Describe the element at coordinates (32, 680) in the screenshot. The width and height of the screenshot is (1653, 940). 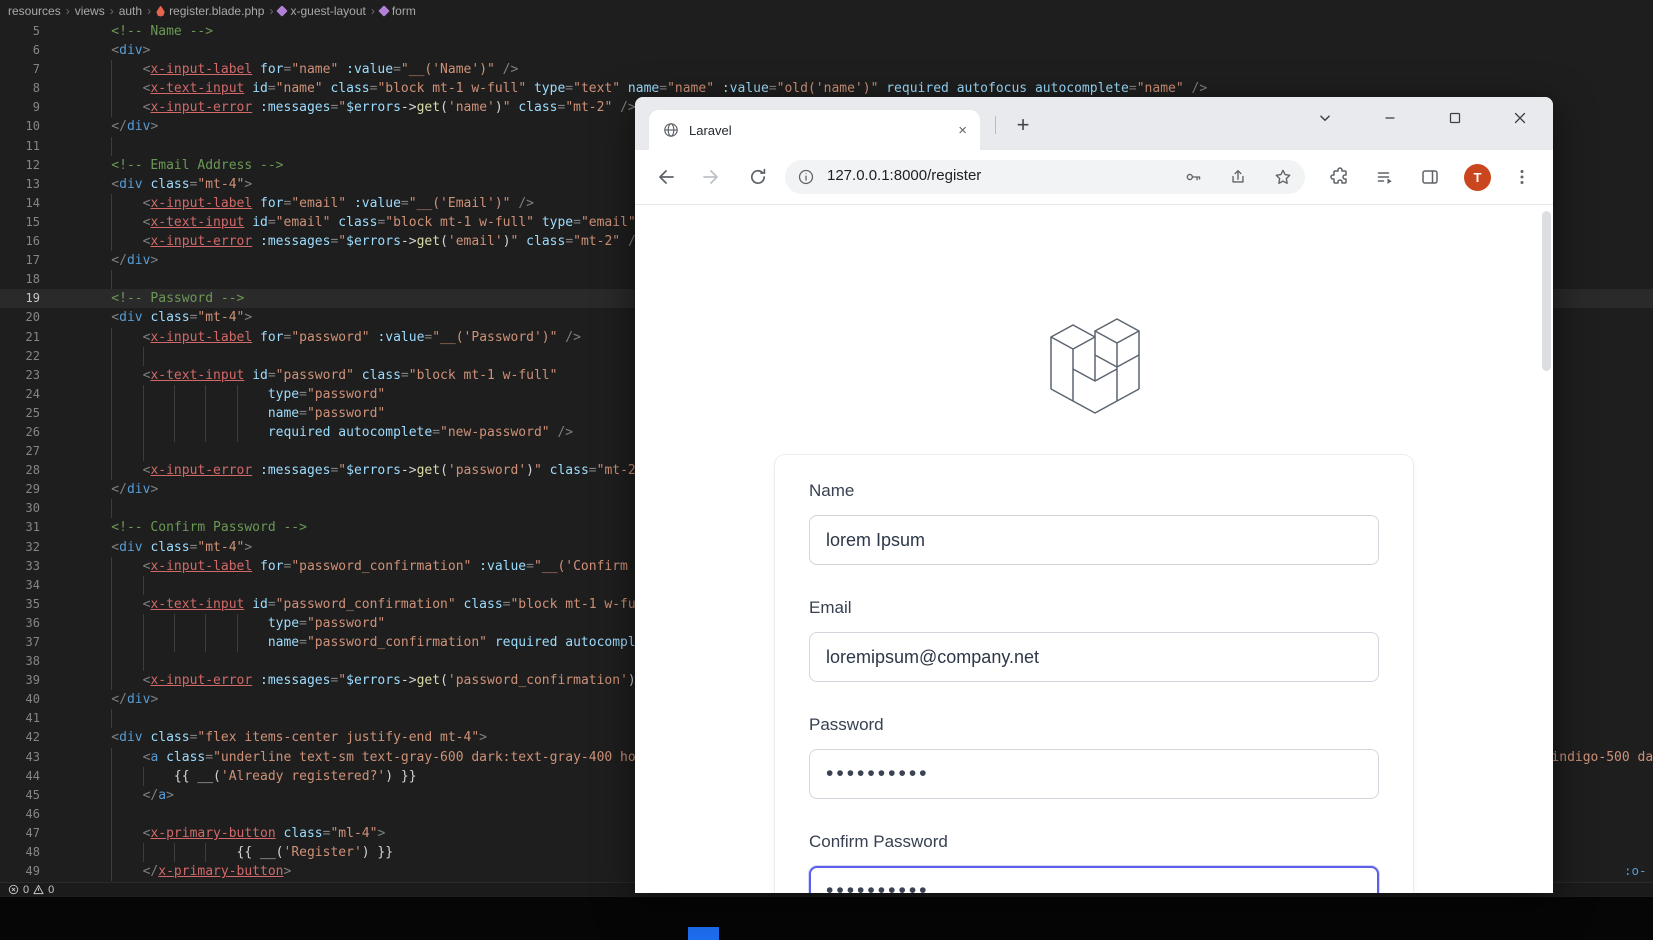
I see `line-number: 39` at that location.